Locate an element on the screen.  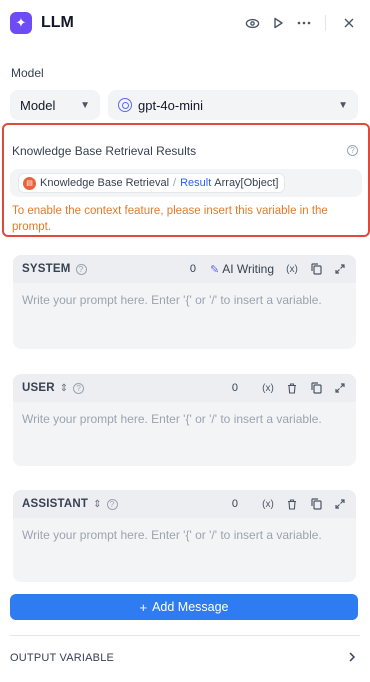
ai-writing-icon: ✎ is located at coordinates (214, 269).